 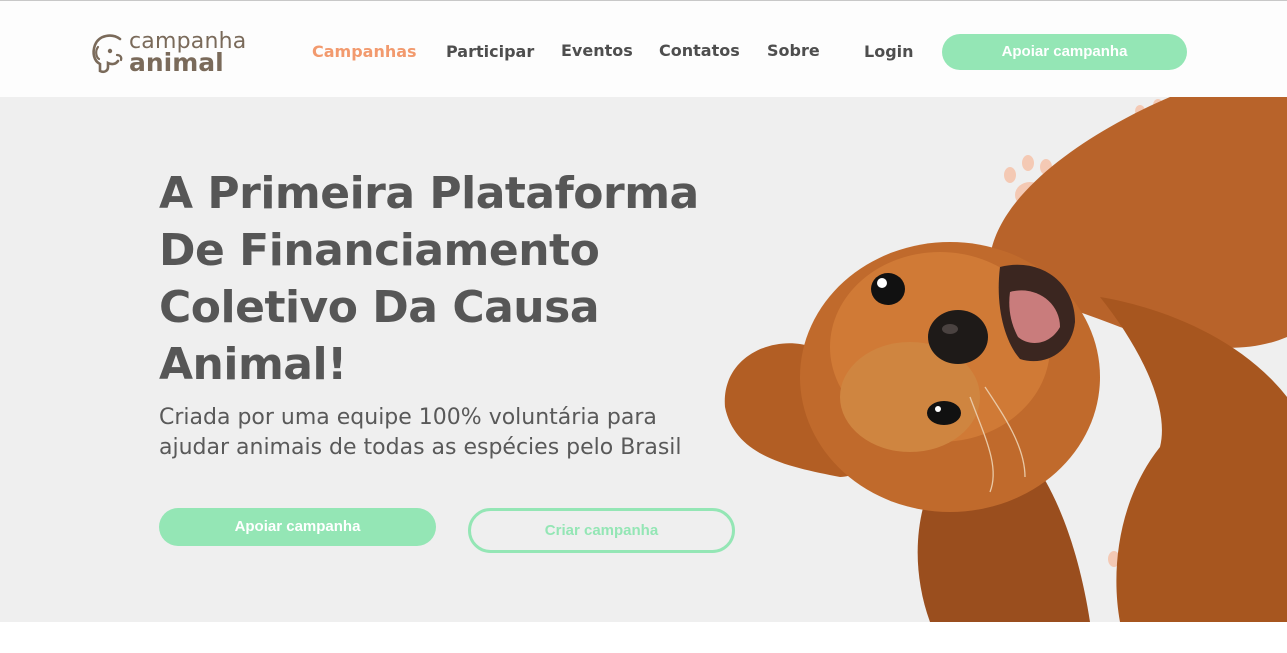 What do you see at coordinates (597, 50) in the screenshot?
I see `nav-item-eventos: Eventos` at bounding box center [597, 50].